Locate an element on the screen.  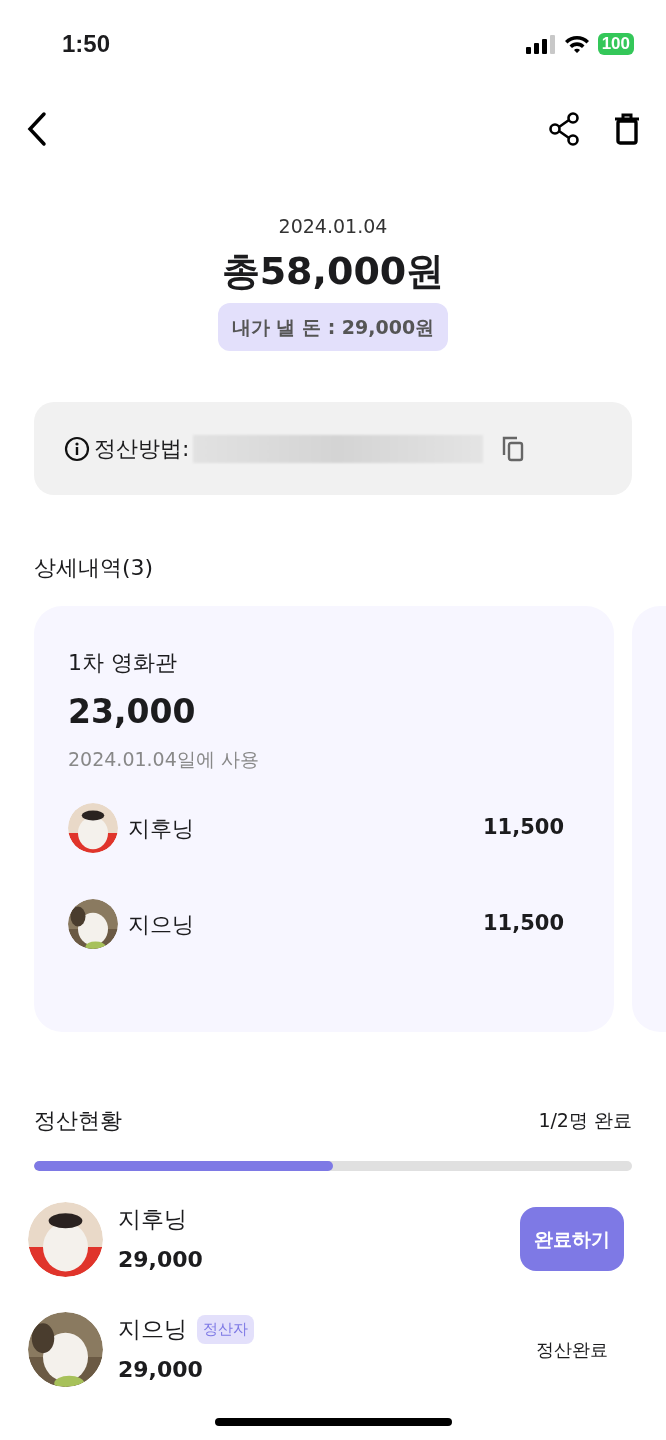
share-button is located at coordinates (564, 129).